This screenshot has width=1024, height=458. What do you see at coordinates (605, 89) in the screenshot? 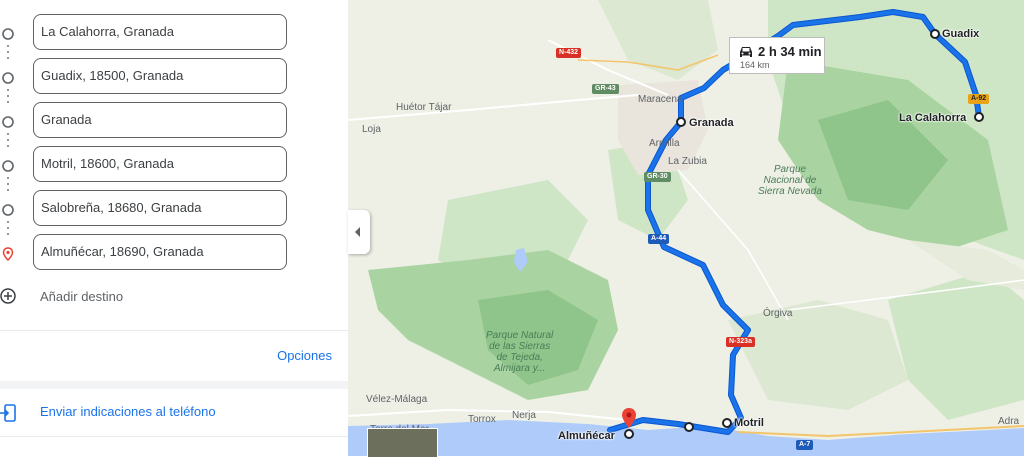
I see `road-shield-gr43: GR-43` at bounding box center [605, 89].